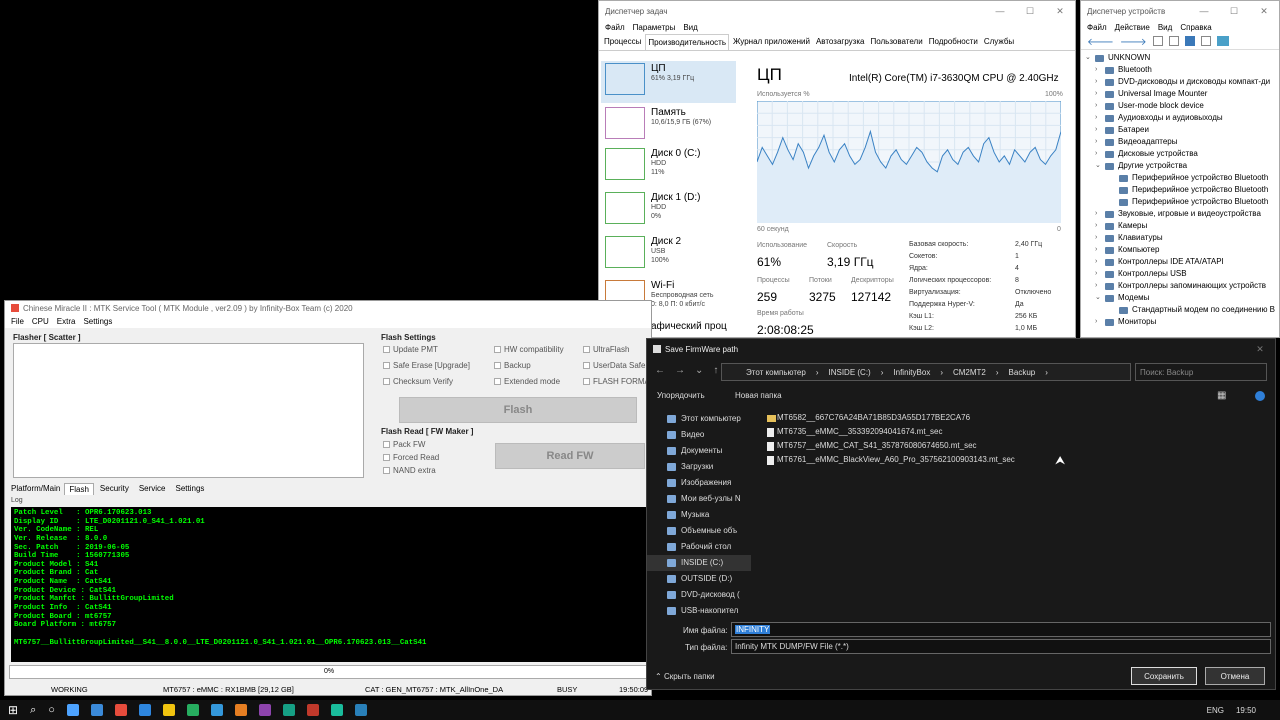  Describe the element at coordinates (699, 419) in the screenshot. I see `nav-item: Этот компьютер` at that location.